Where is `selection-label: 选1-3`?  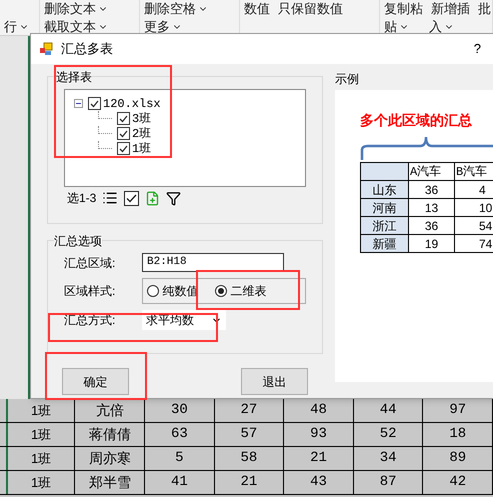
selection-label: 选1-3 is located at coordinates (81, 198).